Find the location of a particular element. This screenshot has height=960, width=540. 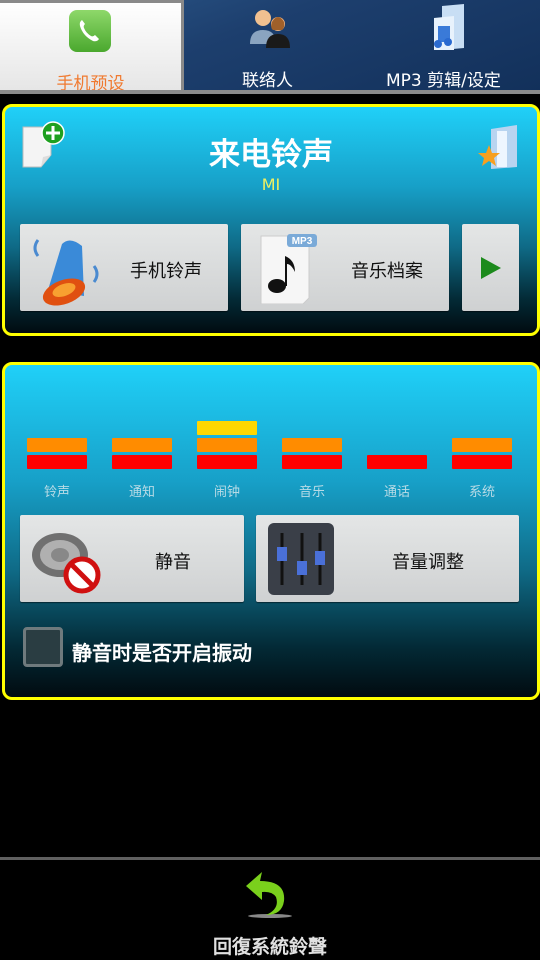

button-label: 手机铃声 is located at coordinates (166, 271).